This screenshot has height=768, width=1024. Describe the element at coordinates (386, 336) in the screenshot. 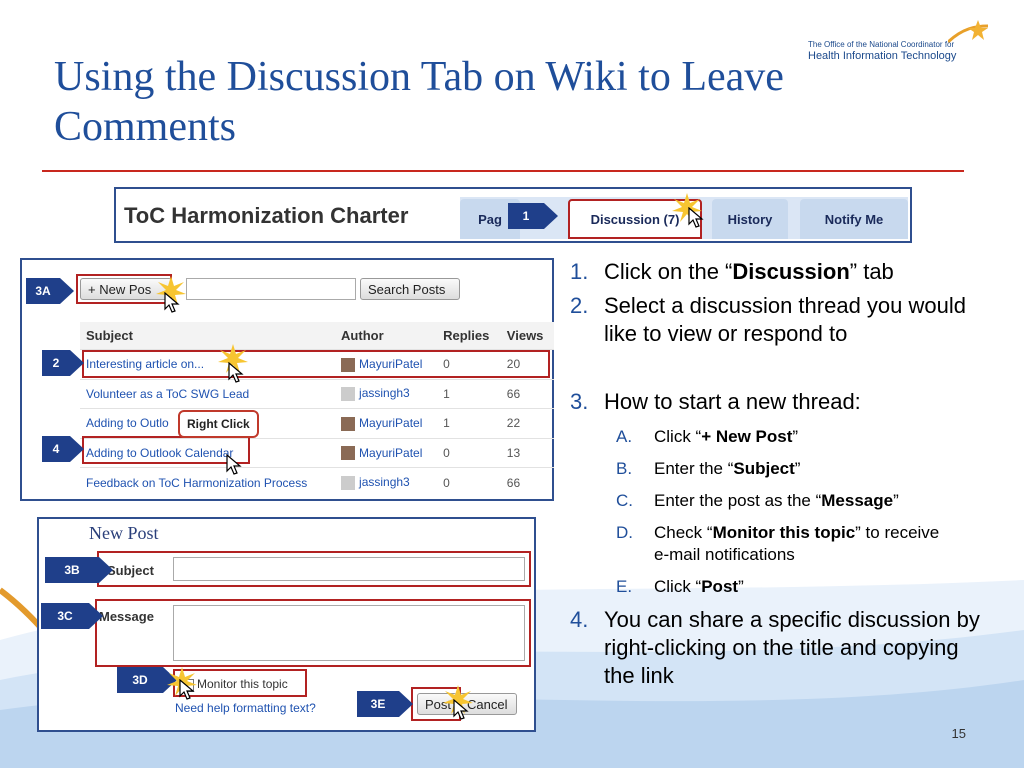

I see `column-author: Author` at that location.